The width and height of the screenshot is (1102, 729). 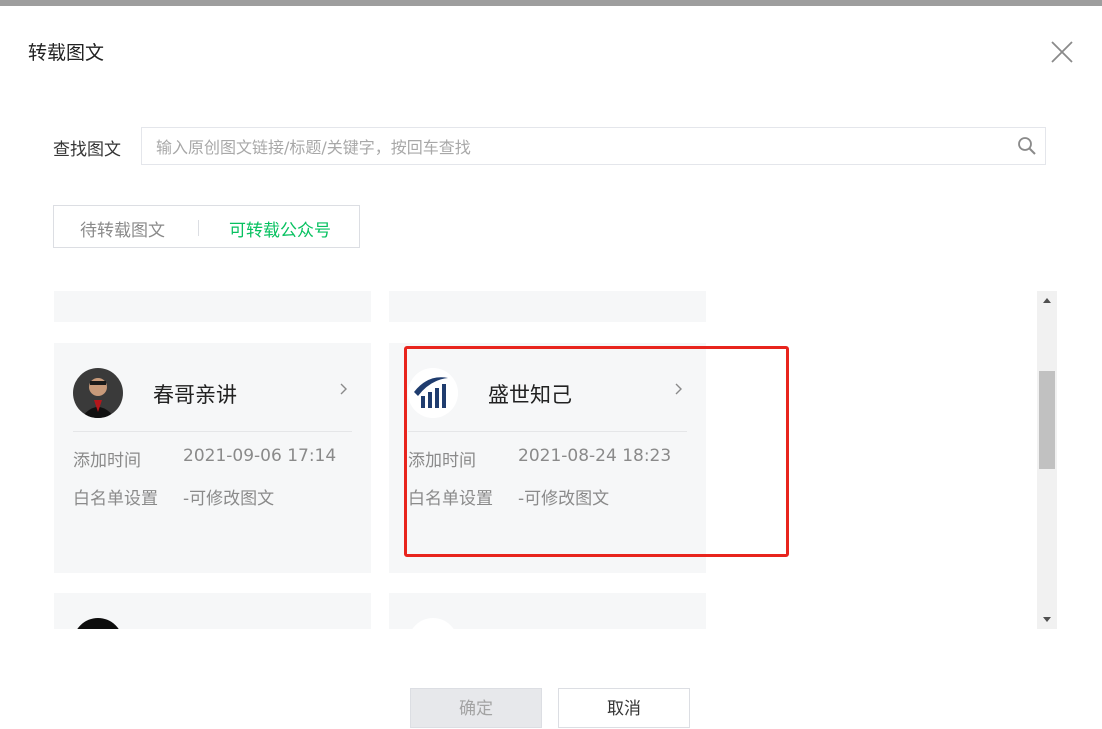 I want to click on account-card: 盛世知己 添加时间 2021-08-24 18:23 白名单设置 -可修改图文, so click(x=547, y=458).